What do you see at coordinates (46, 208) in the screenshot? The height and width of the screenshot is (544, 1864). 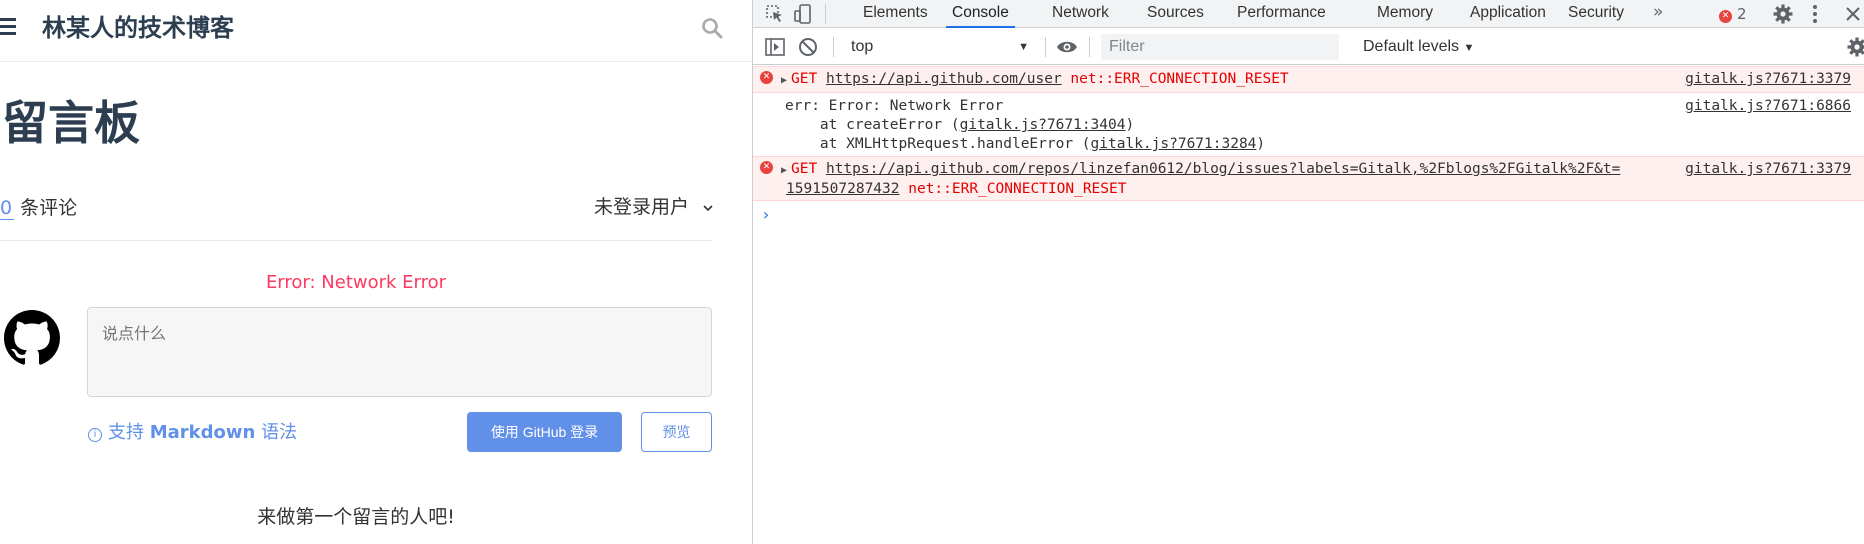 I see `comment-count-label: 条评论` at bounding box center [46, 208].